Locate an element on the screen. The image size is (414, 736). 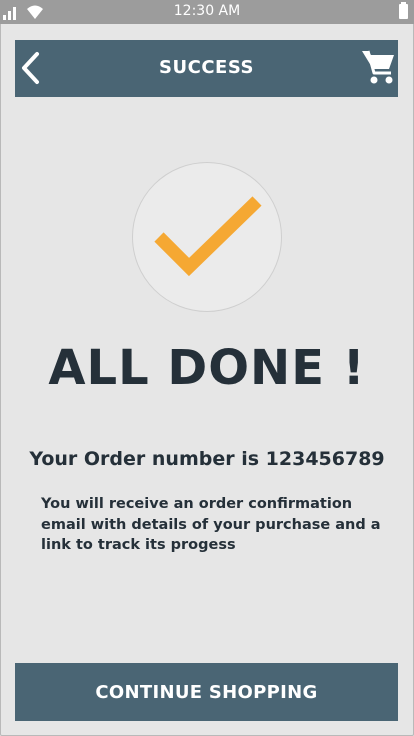
status-bar: 12:30 AM is located at coordinates (207, 12).